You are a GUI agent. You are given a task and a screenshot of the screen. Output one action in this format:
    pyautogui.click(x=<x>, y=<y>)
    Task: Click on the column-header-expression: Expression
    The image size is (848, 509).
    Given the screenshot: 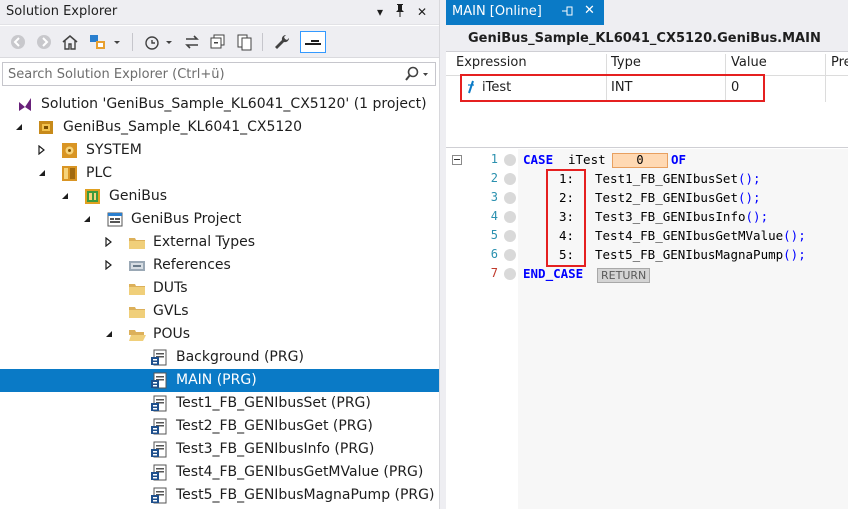 What is the action you would take?
    pyautogui.click(x=491, y=64)
    